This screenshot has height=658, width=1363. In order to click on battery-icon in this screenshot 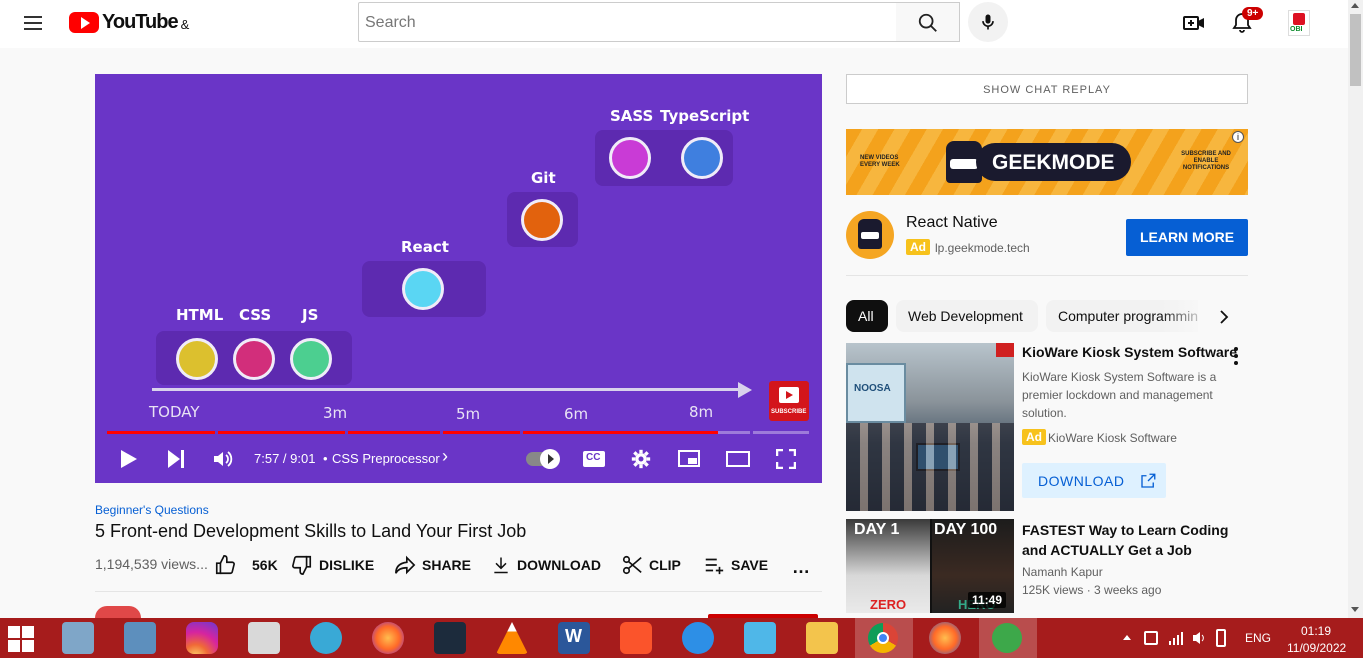, I will do `click(1221, 638)`.